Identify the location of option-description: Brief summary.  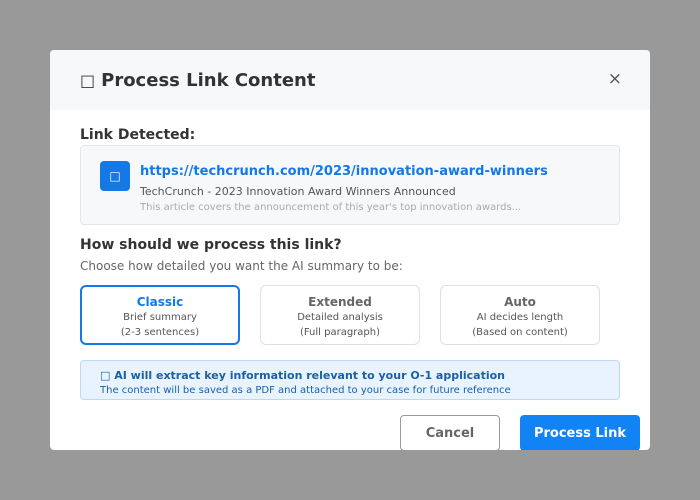
(160, 317).